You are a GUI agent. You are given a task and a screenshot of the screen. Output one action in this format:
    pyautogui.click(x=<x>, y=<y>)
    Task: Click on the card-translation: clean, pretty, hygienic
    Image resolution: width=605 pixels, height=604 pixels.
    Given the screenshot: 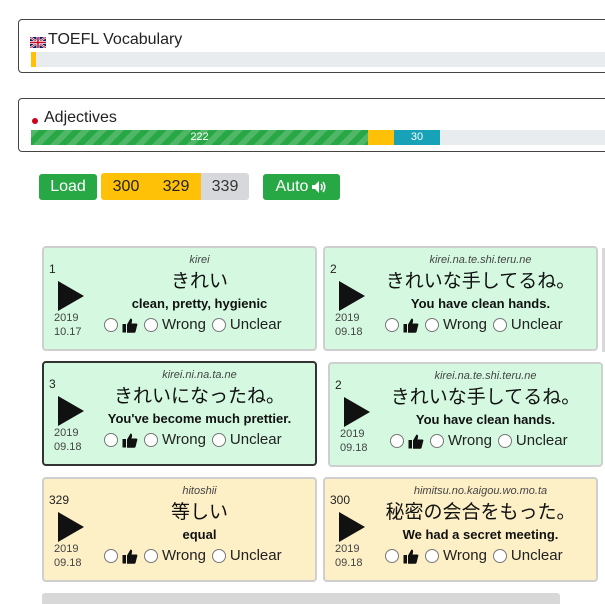 What is the action you would take?
    pyautogui.click(x=199, y=303)
    